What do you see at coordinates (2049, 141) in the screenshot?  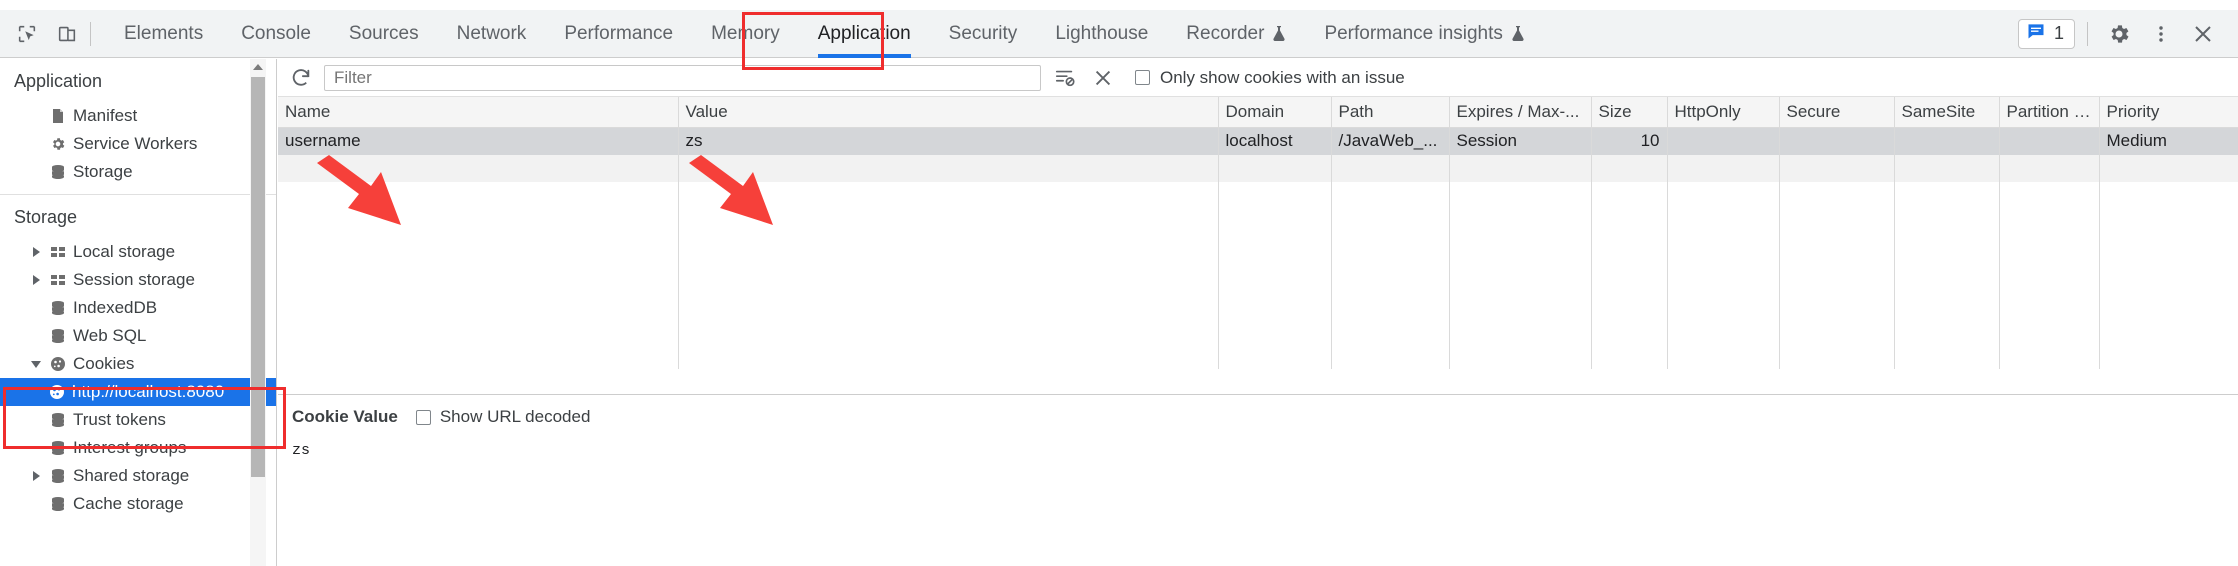 I see `cell-partition-key` at bounding box center [2049, 141].